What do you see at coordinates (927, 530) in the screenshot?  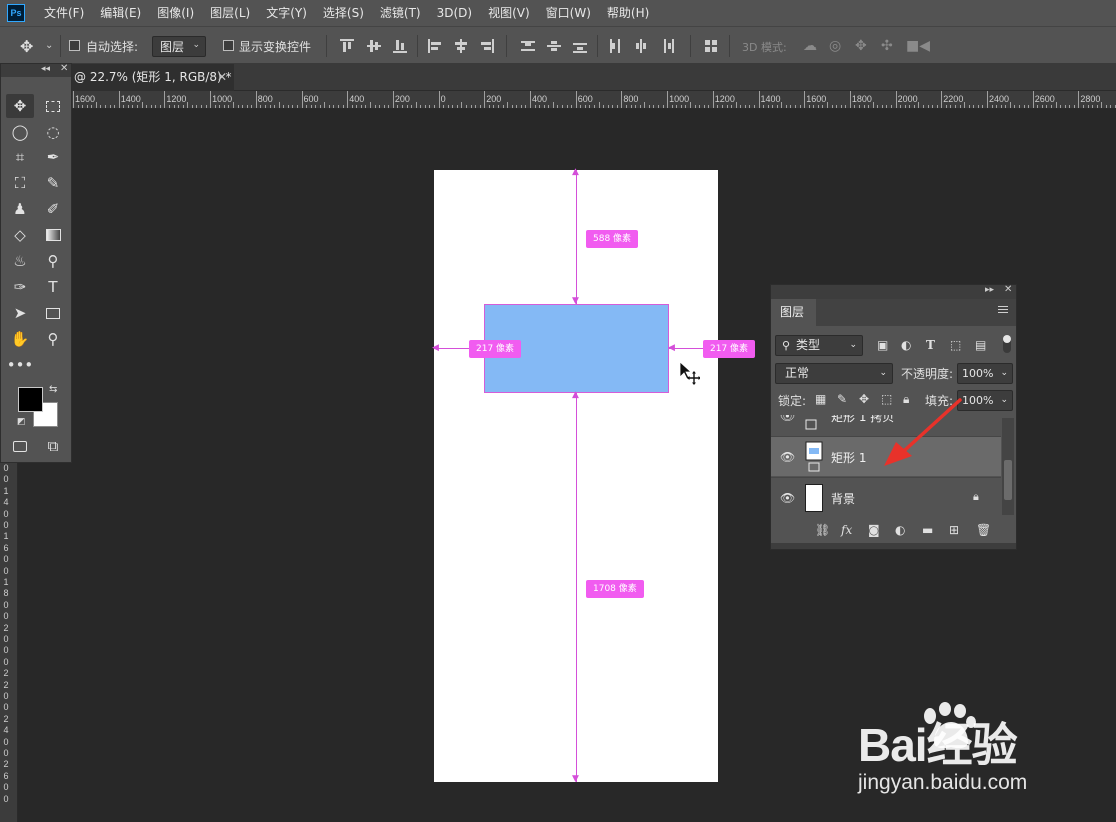 I see `new-group-icon: ▬` at bounding box center [927, 530].